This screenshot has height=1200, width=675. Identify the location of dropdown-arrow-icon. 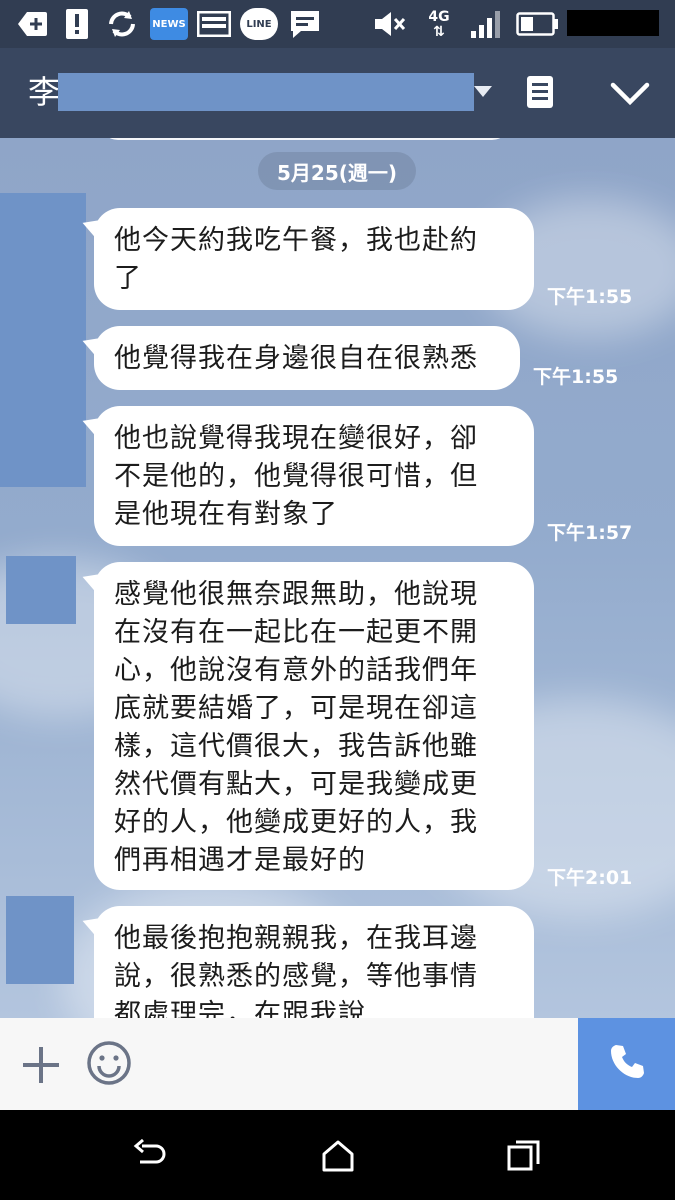
(483, 91).